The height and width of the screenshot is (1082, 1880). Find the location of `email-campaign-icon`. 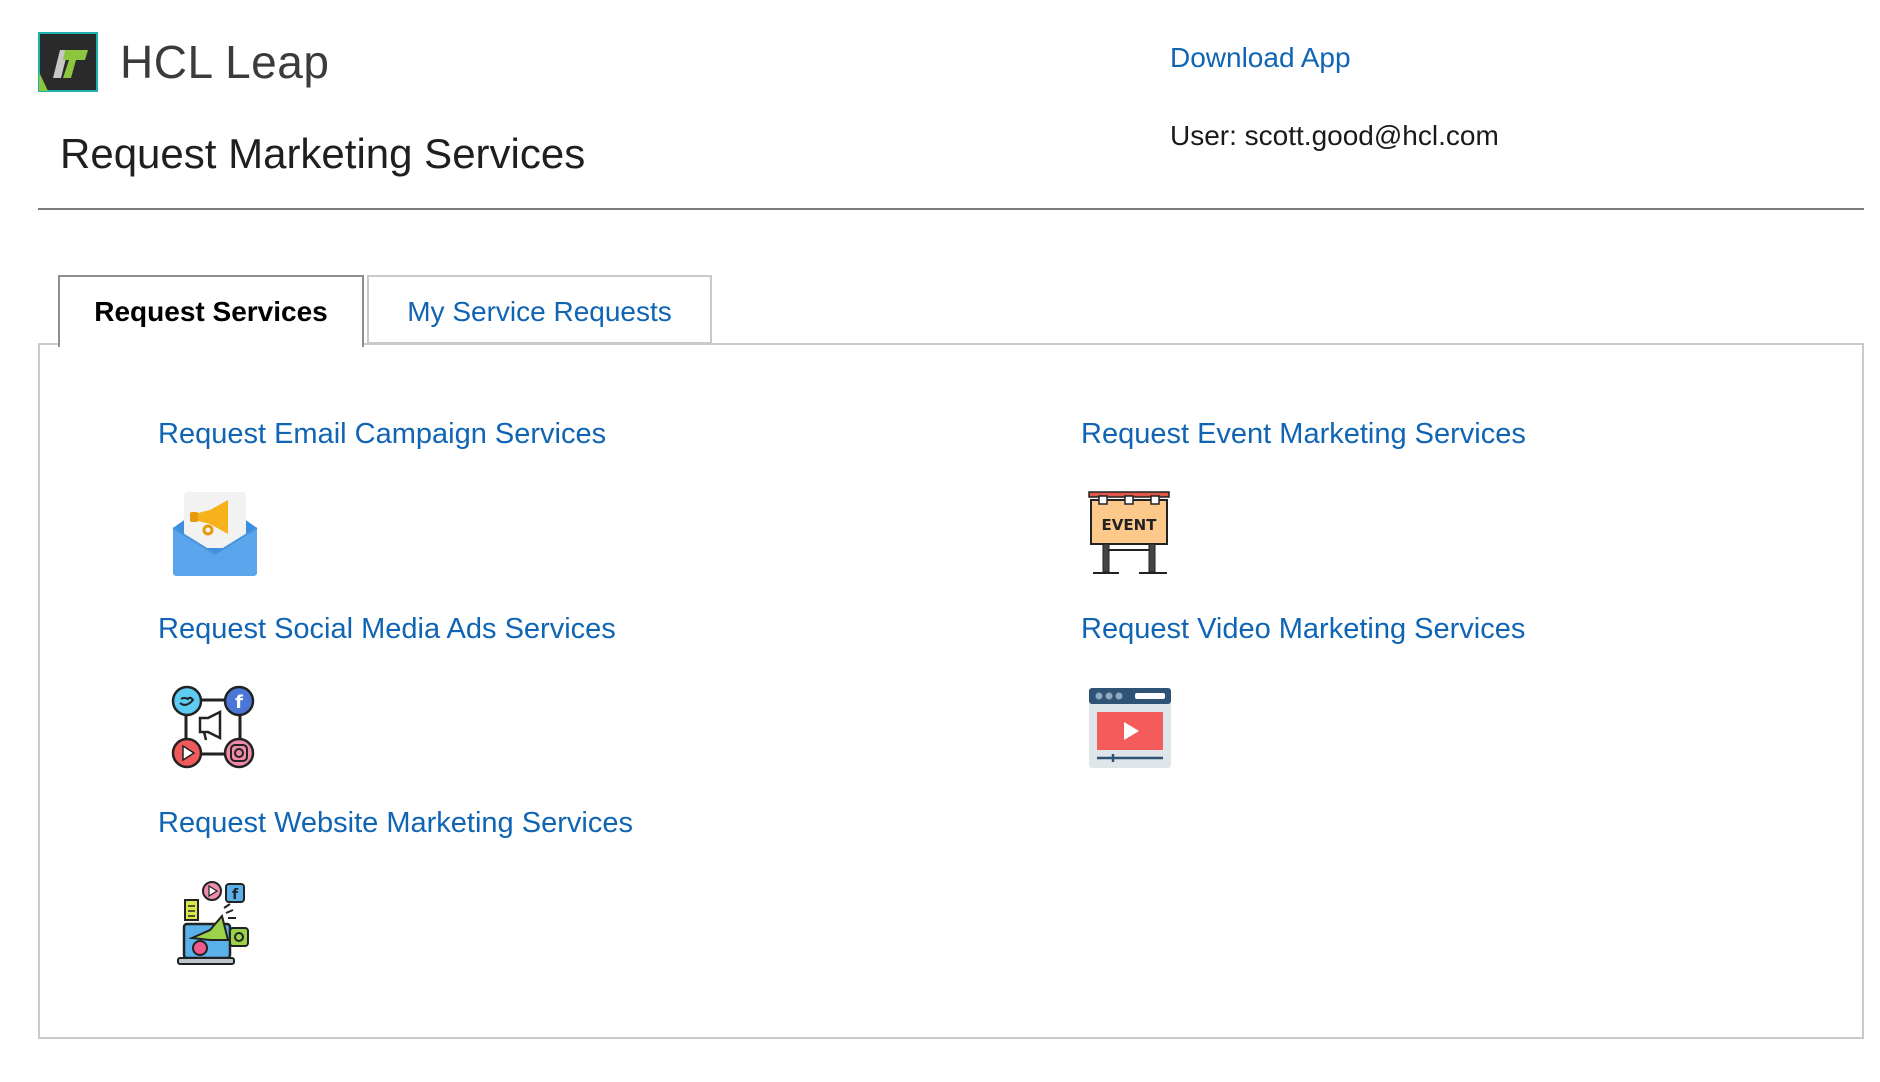

email-campaign-icon is located at coordinates (215, 533).